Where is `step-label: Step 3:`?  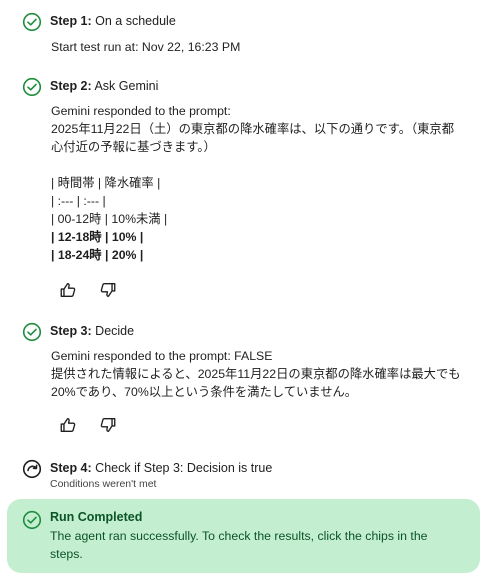
step-label: Step 3: is located at coordinates (71, 331).